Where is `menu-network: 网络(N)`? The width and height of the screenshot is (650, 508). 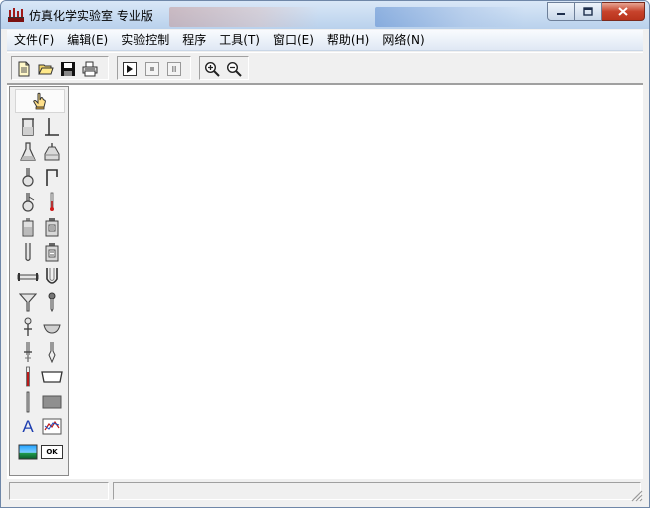 menu-network: 网络(N) is located at coordinates (402, 40).